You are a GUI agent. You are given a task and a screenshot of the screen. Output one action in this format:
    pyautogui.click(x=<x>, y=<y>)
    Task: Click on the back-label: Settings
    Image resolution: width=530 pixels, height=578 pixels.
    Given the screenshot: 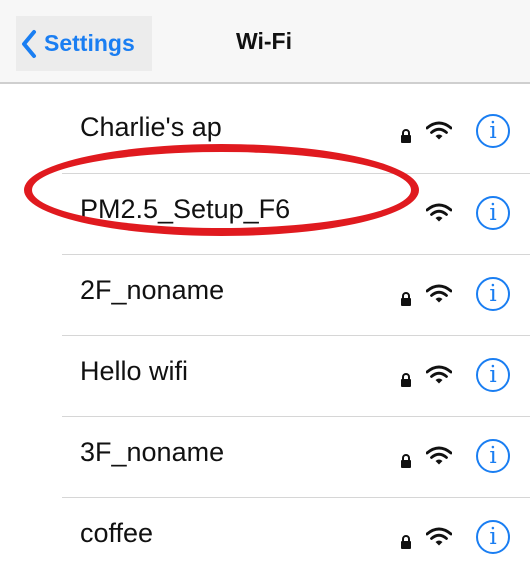 What is the action you would take?
    pyautogui.click(x=89, y=43)
    